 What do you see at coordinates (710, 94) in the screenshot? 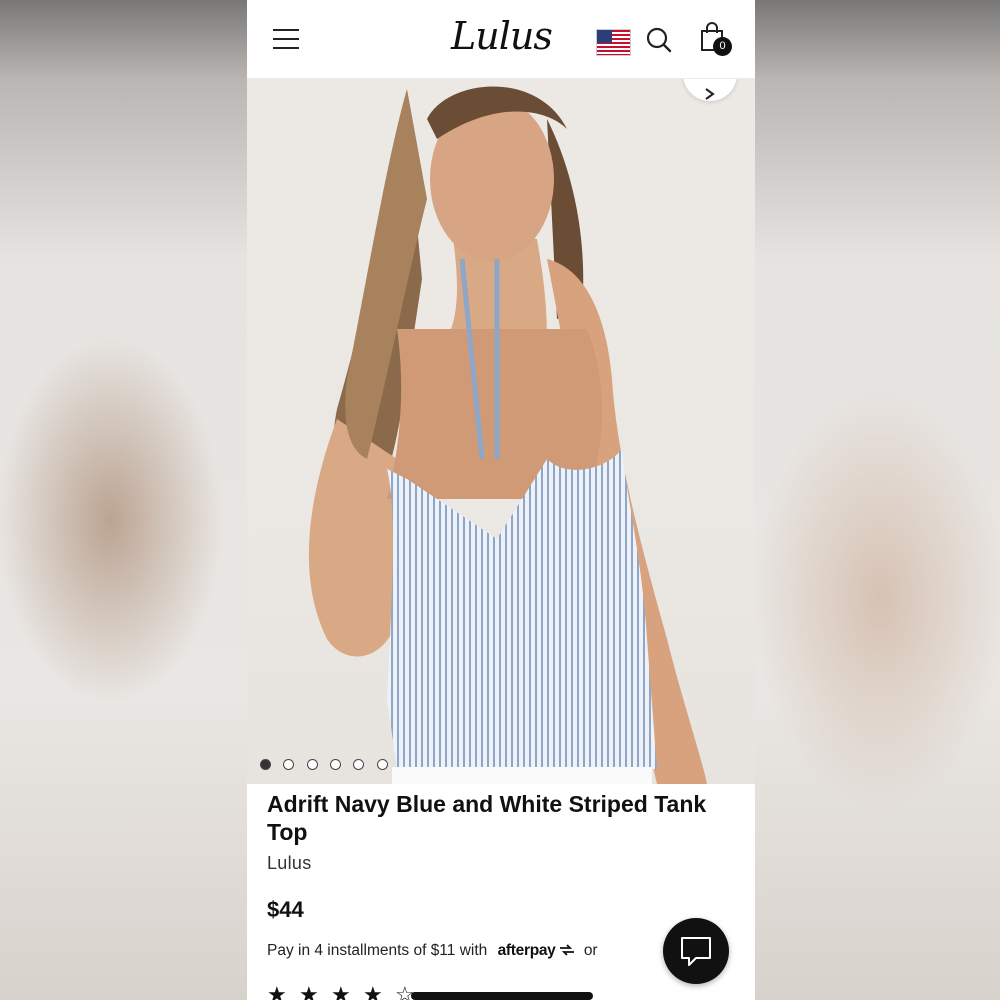
I see `chevron-right-icon` at bounding box center [710, 94].